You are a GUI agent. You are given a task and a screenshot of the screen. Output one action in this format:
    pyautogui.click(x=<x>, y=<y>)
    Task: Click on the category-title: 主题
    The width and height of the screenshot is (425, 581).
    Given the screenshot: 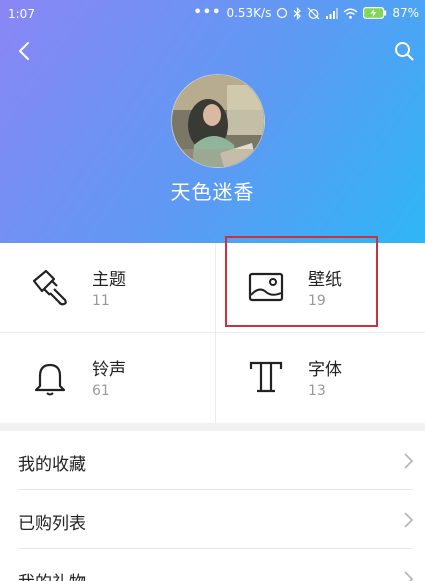 What is the action you would take?
    pyautogui.click(x=109, y=280)
    